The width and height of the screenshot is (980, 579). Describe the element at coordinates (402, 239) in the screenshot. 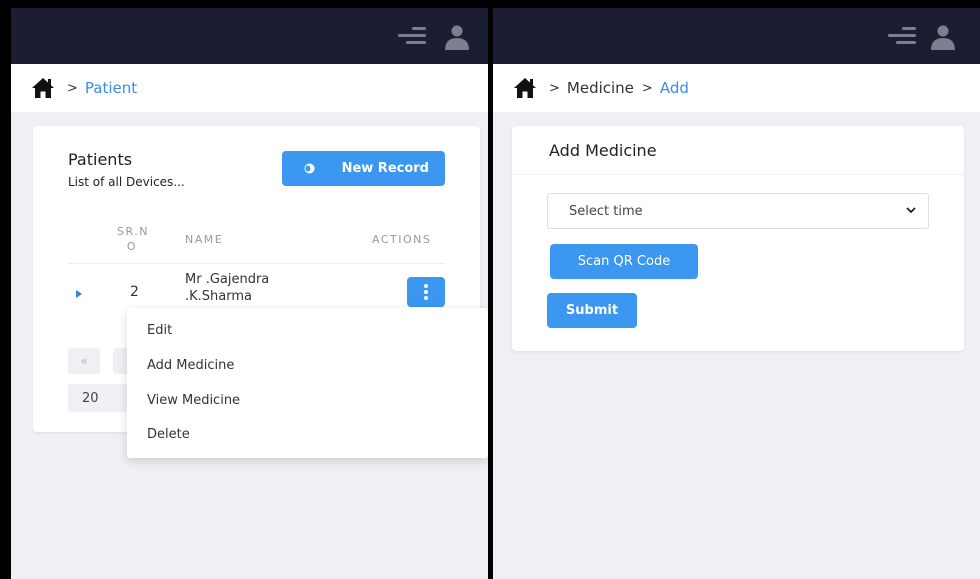

I see `column-header-actions: ACTIONS` at that location.